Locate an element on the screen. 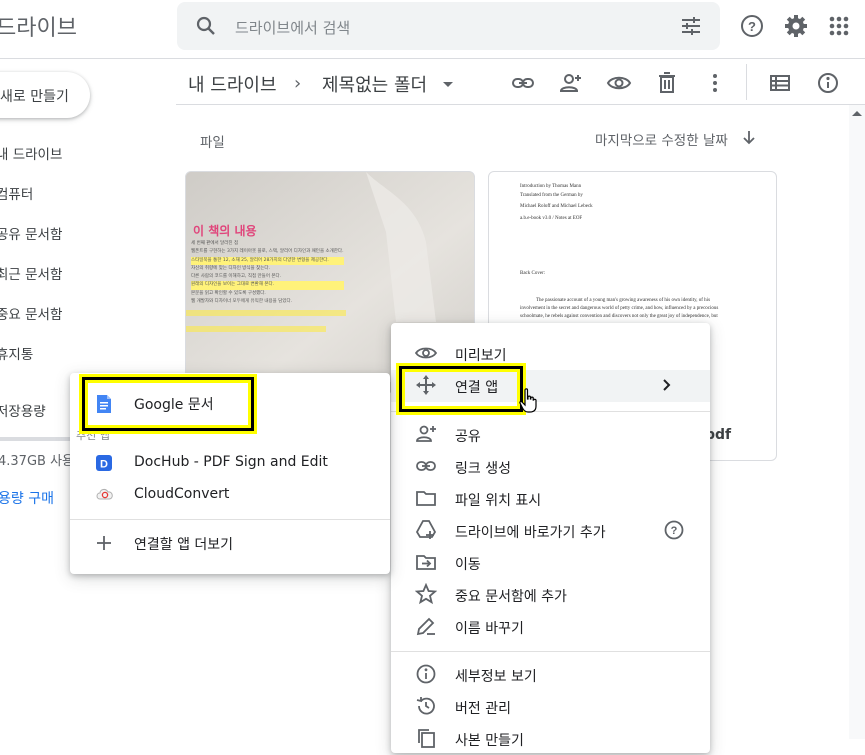 The width and height of the screenshot is (865, 755). submenu-item-cloudconvert: CloudConvert is located at coordinates (230, 495).